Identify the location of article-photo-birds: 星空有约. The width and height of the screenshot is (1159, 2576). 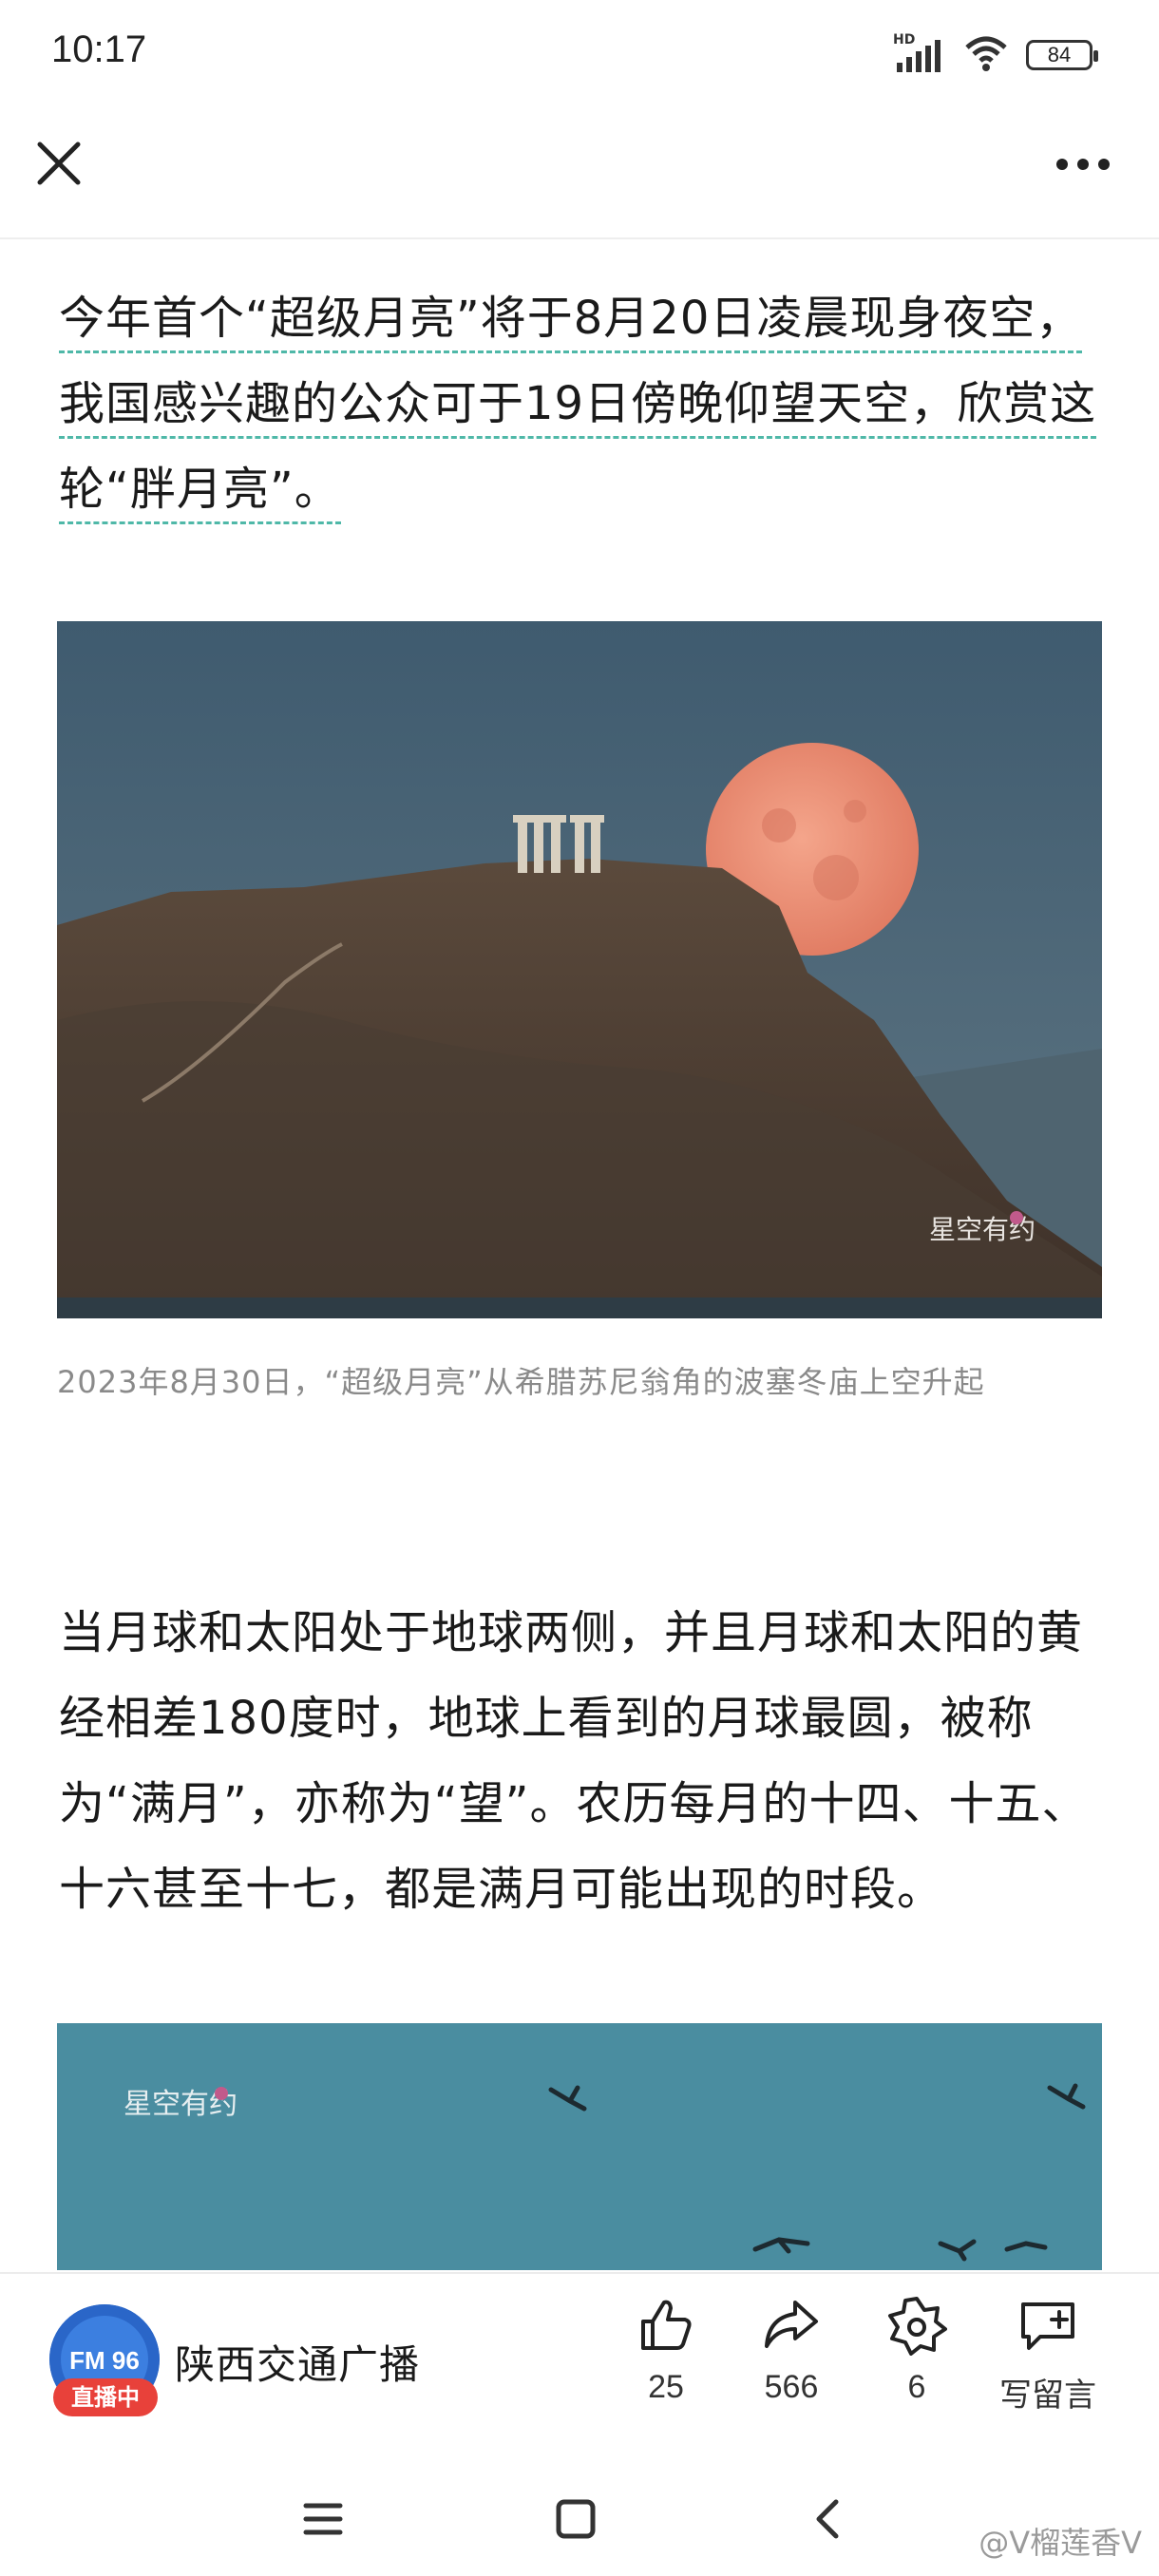
(579, 2146).